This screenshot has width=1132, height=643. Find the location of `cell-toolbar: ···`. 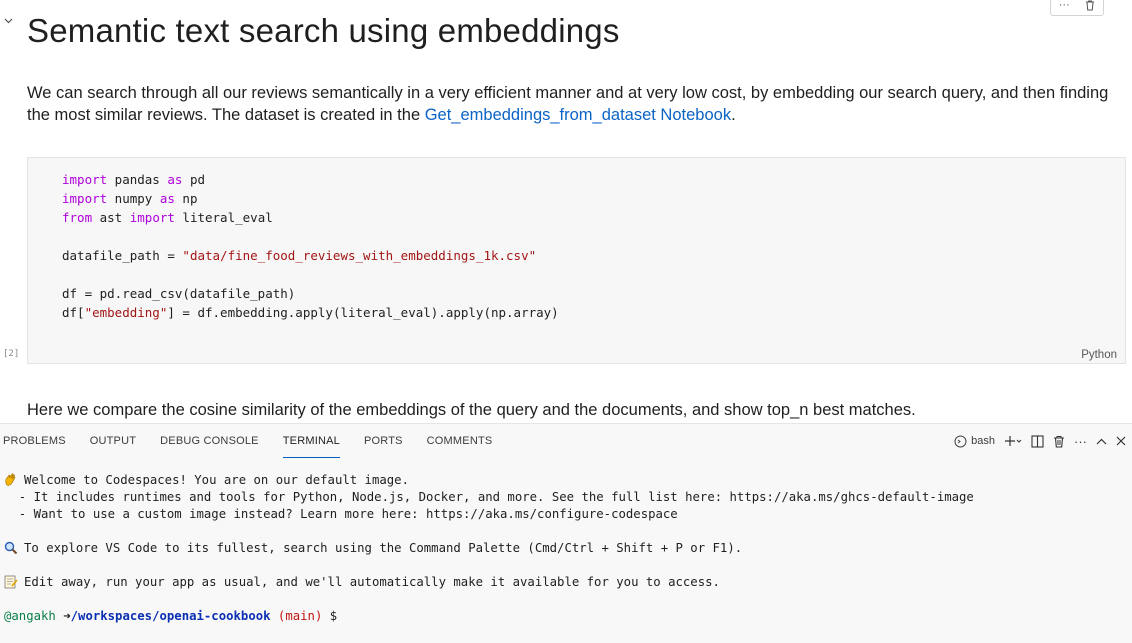

cell-toolbar: ··· is located at coordinates (1077, 8).